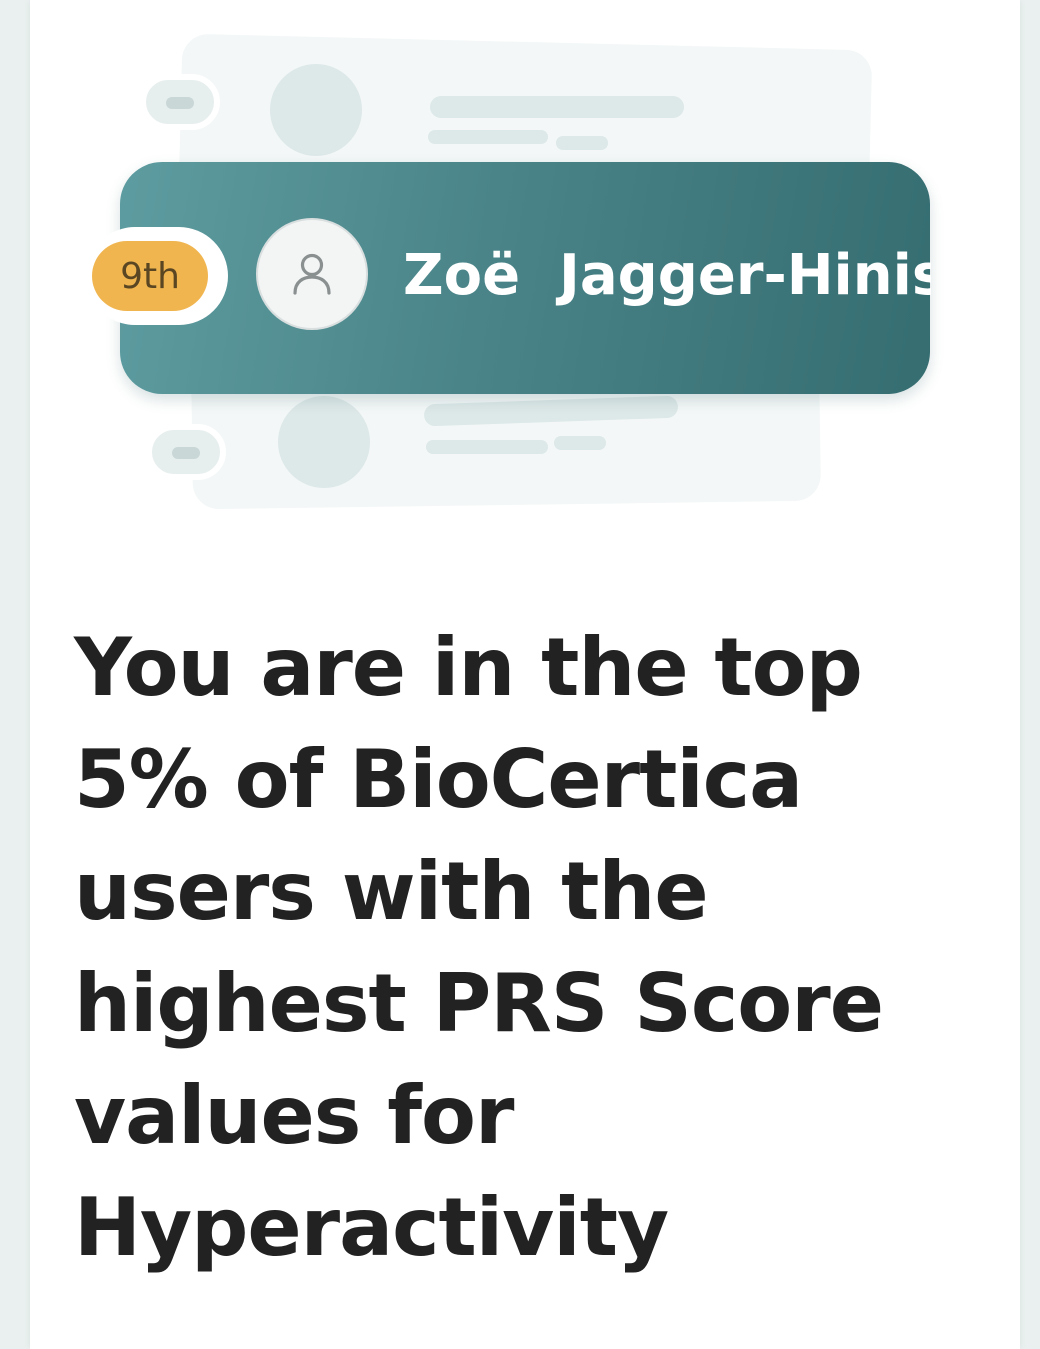 The height and width of the screenshot is (1349, 1040). I want to click on user-name: Zoë Jagger-Hinis, so click(667, 275).